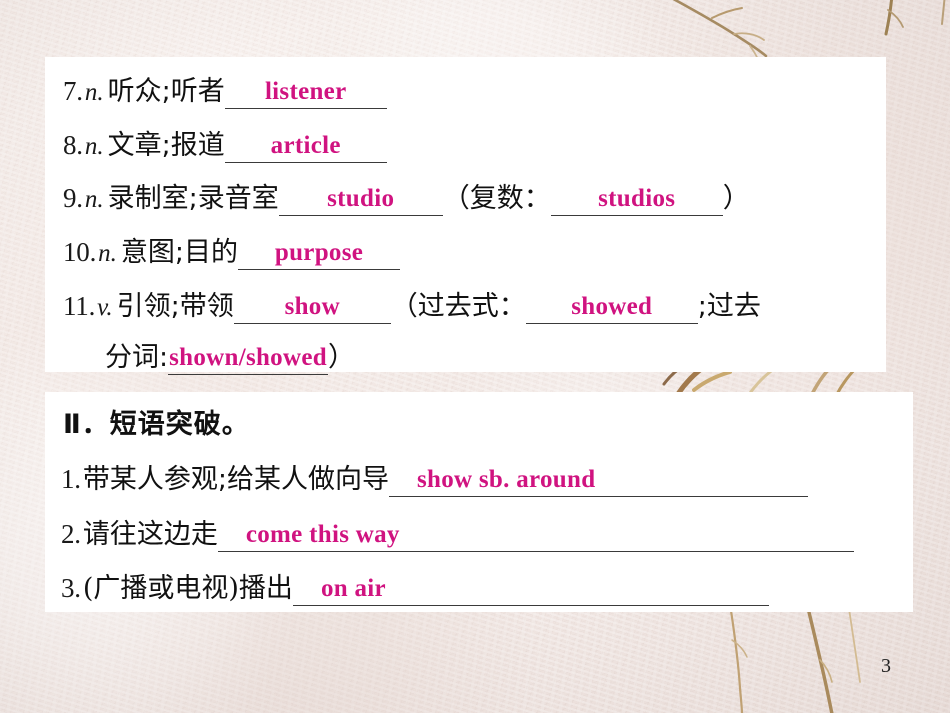 The image size is (950, 713). What do you see at coordinates (71, 534) in the screenshot?
I see `phrase-number: 2.` at bounding box center [71, 534].